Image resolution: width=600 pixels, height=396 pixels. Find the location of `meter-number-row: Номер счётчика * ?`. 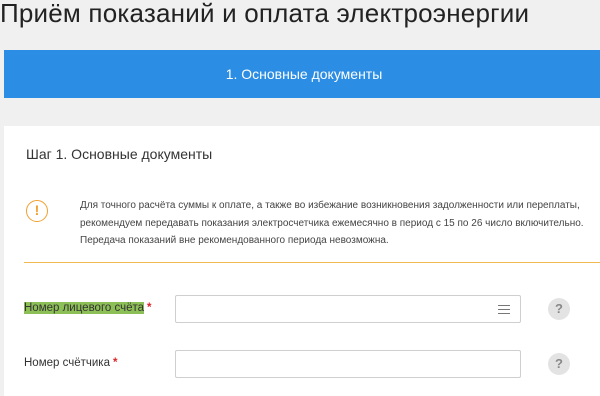

meter-number-row: Номер счётчика * ? is located at coordinates (312, 365).